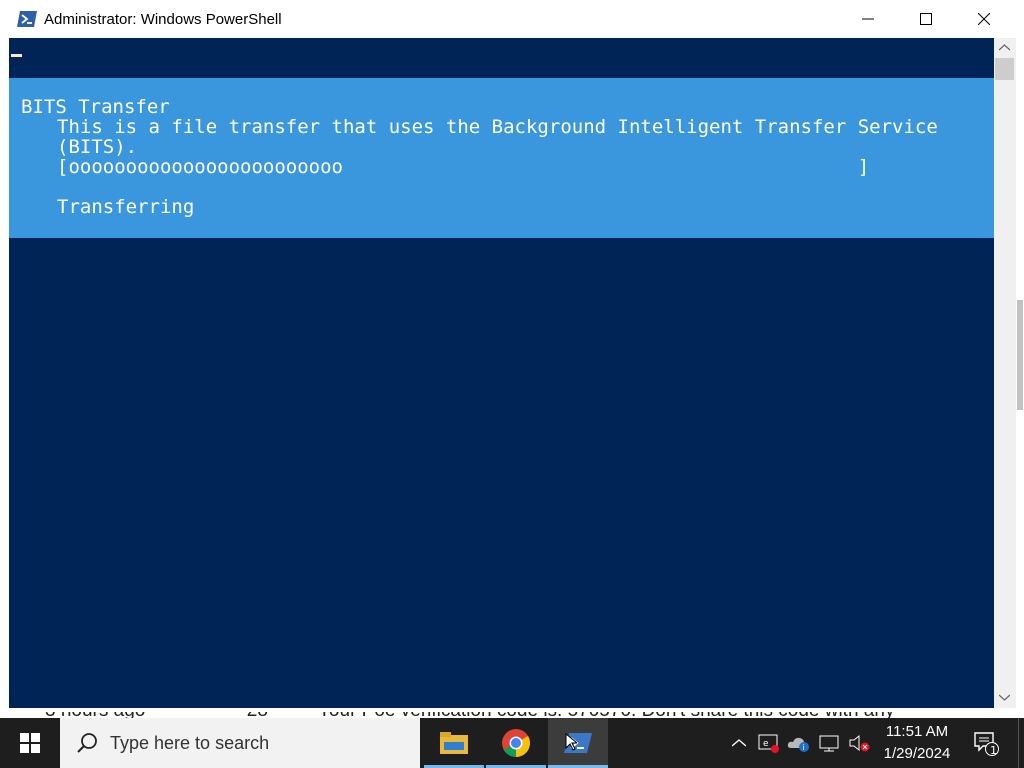 This screenshot has height=768, width=1024. I want to click on mouse-pointer-icon, so click(571, 742).